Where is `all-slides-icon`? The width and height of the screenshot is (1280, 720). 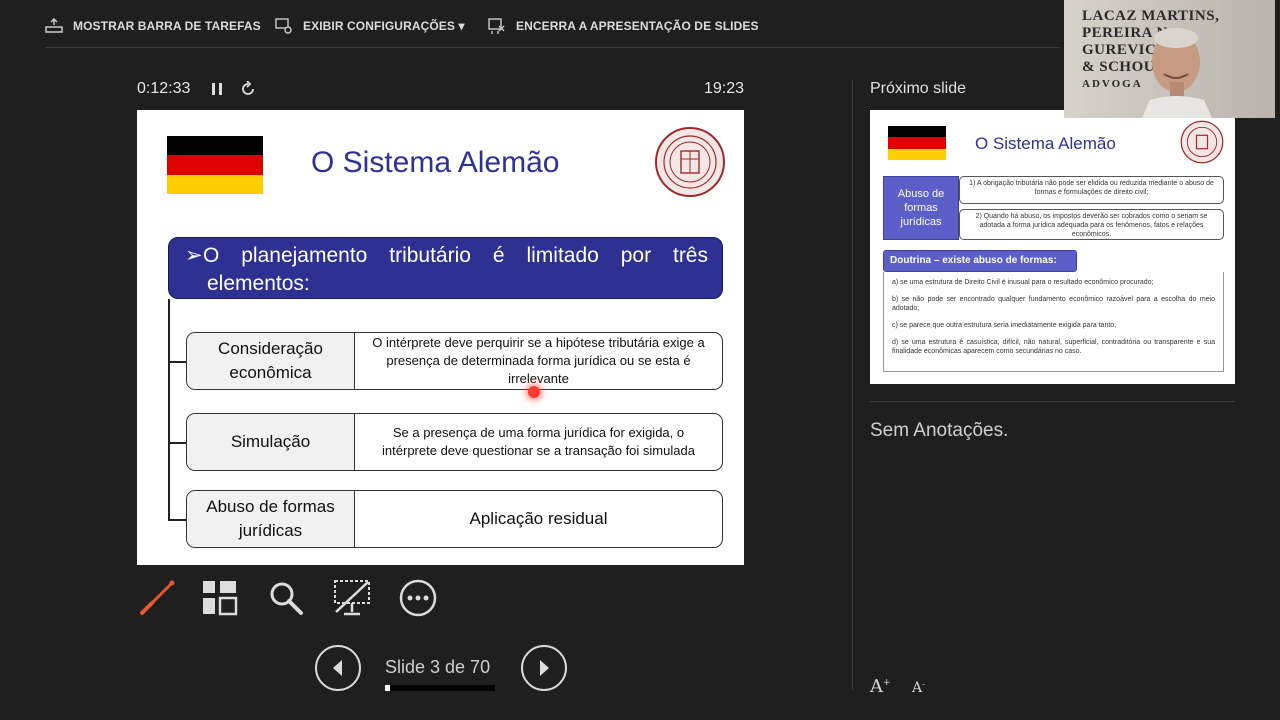 all-slides-icon is located at coordinates (220, 598).